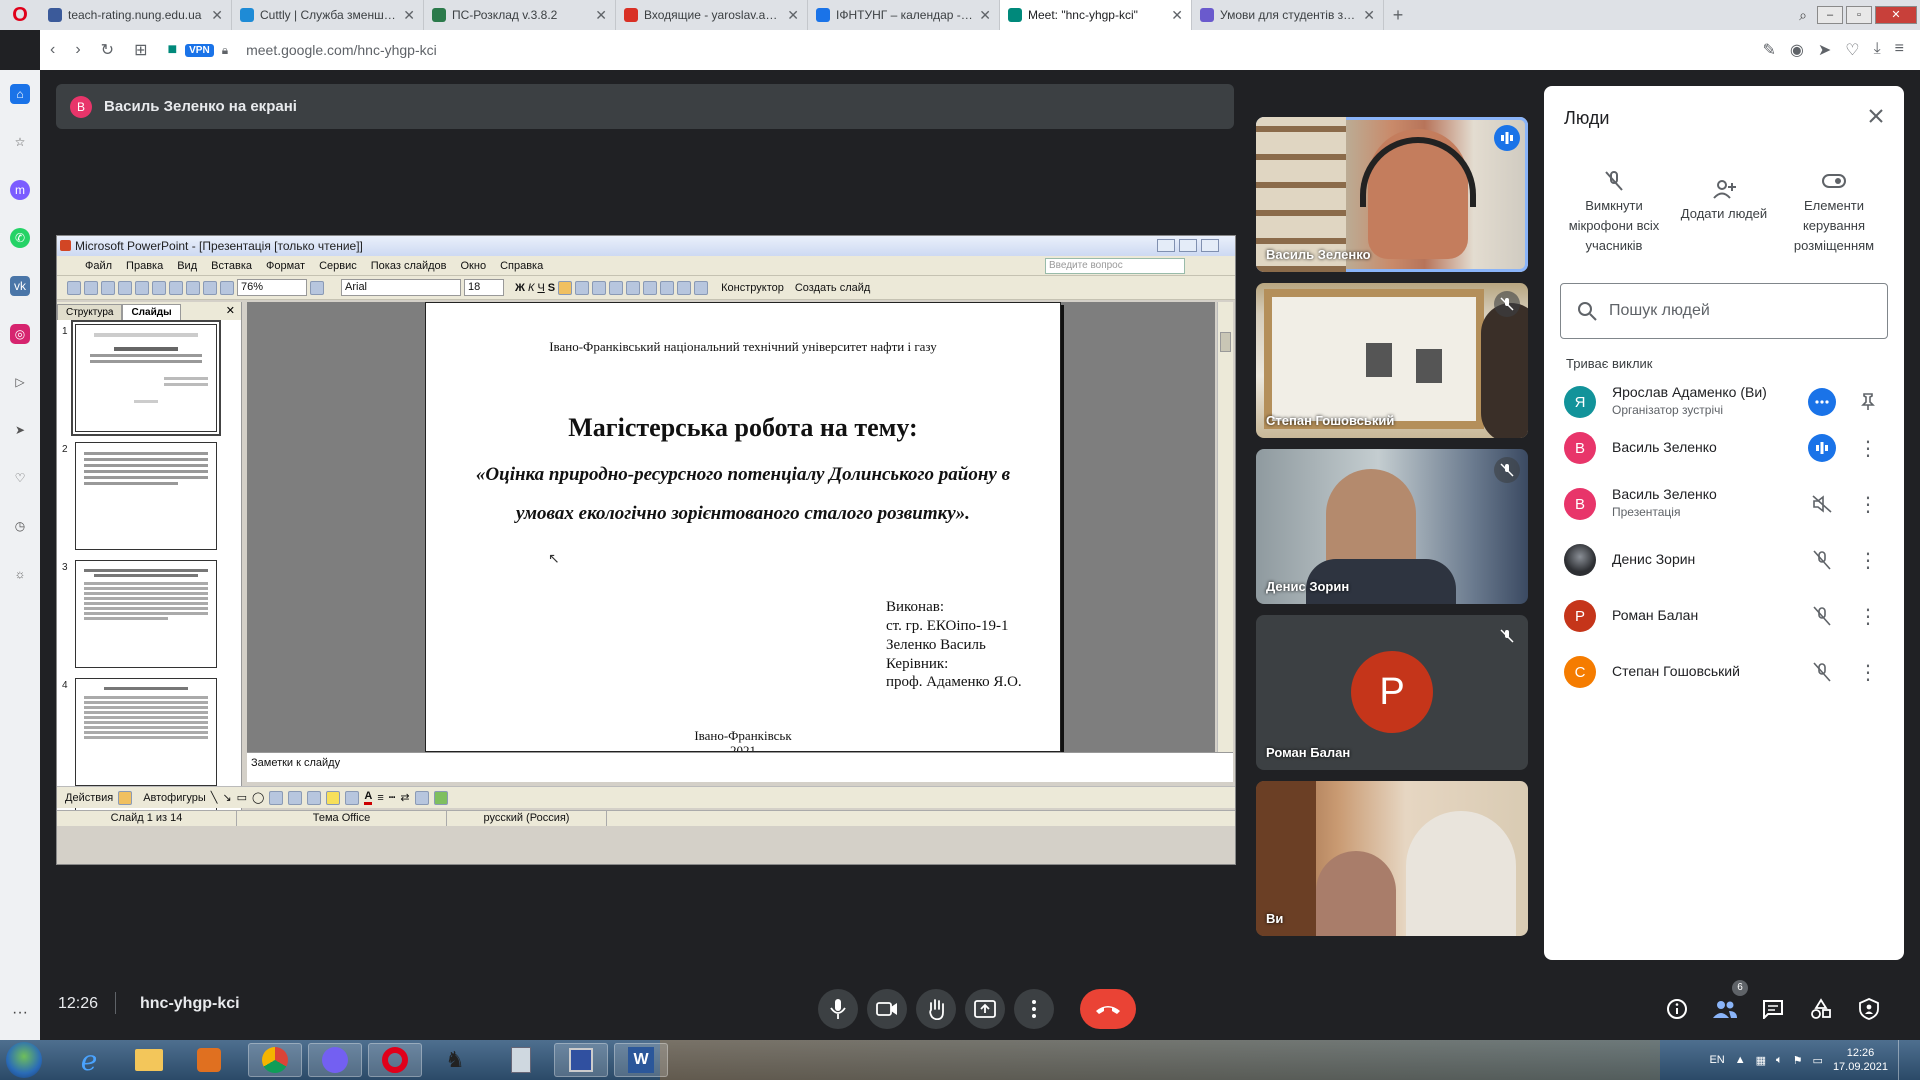 The height and width of the screenshot is (1080, 1920). Describe the element at coordinates (108, 287) in the screenshot. I see `save-icon` at that location.